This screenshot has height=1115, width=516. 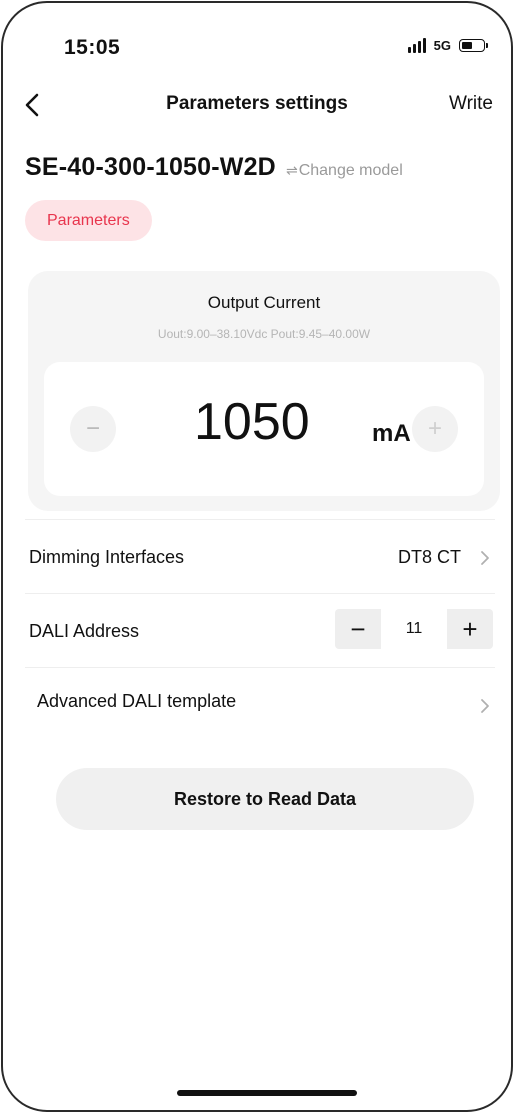 What do you see at coordinates (358, 629) in the screenshot?
I see `dali-address-decrease-button: −` at bounding box center [358, 629].